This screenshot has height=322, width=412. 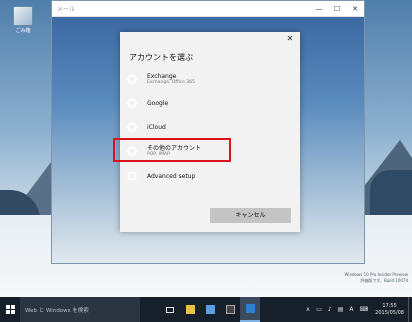 I want to click on mail-icon, so click(x=250, y=308).